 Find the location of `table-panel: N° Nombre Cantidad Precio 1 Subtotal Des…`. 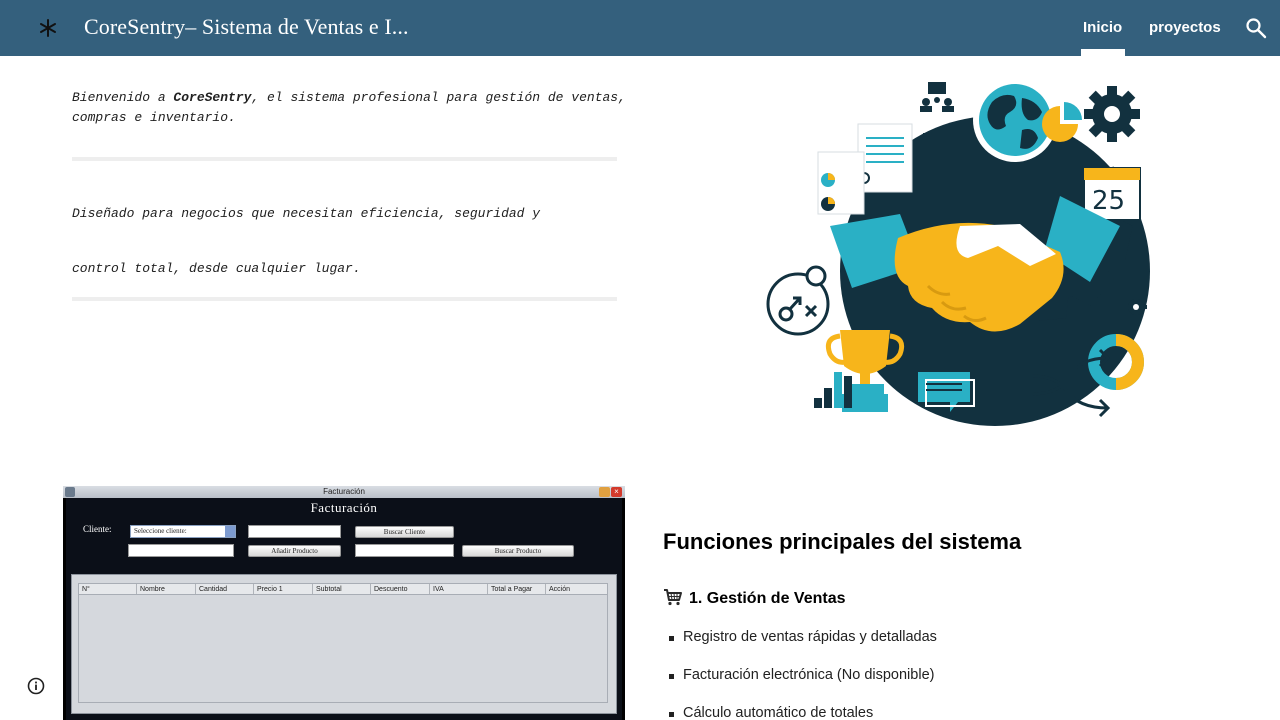

table-panel: N° Nombre Cantidad Precio 1 Subtotal Des… is located at coordinates (344, 644).